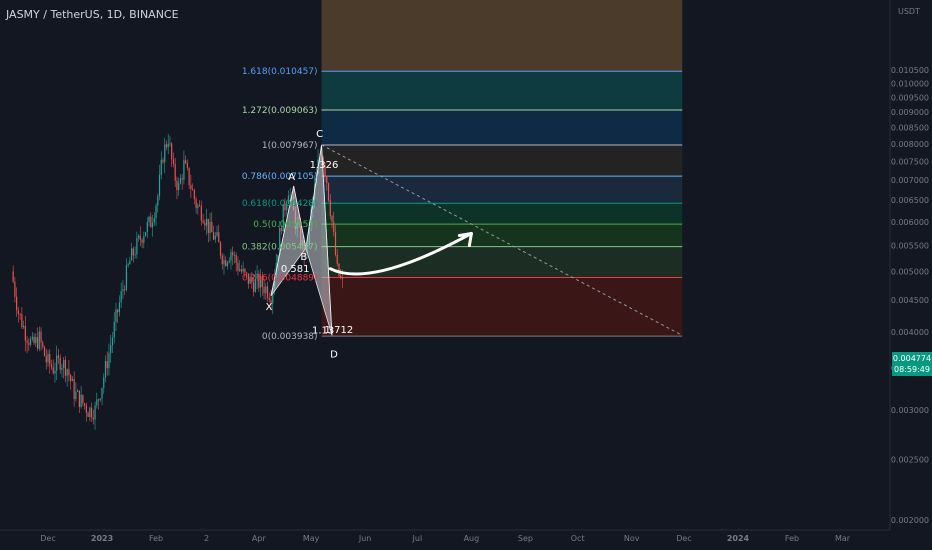  What do you see at coordinates (311, 538) in the screenshot?
I see `x-tick-label: May` at bounding box center [311, 538].